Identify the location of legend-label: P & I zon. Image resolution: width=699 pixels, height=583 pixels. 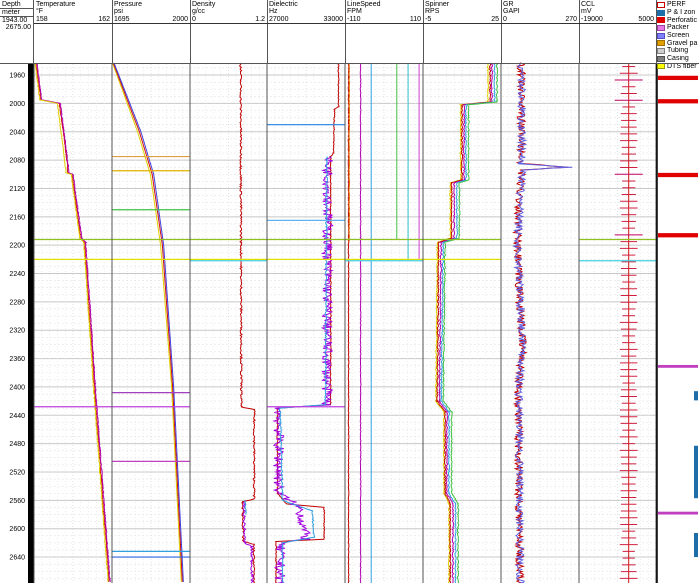
(681, 13).